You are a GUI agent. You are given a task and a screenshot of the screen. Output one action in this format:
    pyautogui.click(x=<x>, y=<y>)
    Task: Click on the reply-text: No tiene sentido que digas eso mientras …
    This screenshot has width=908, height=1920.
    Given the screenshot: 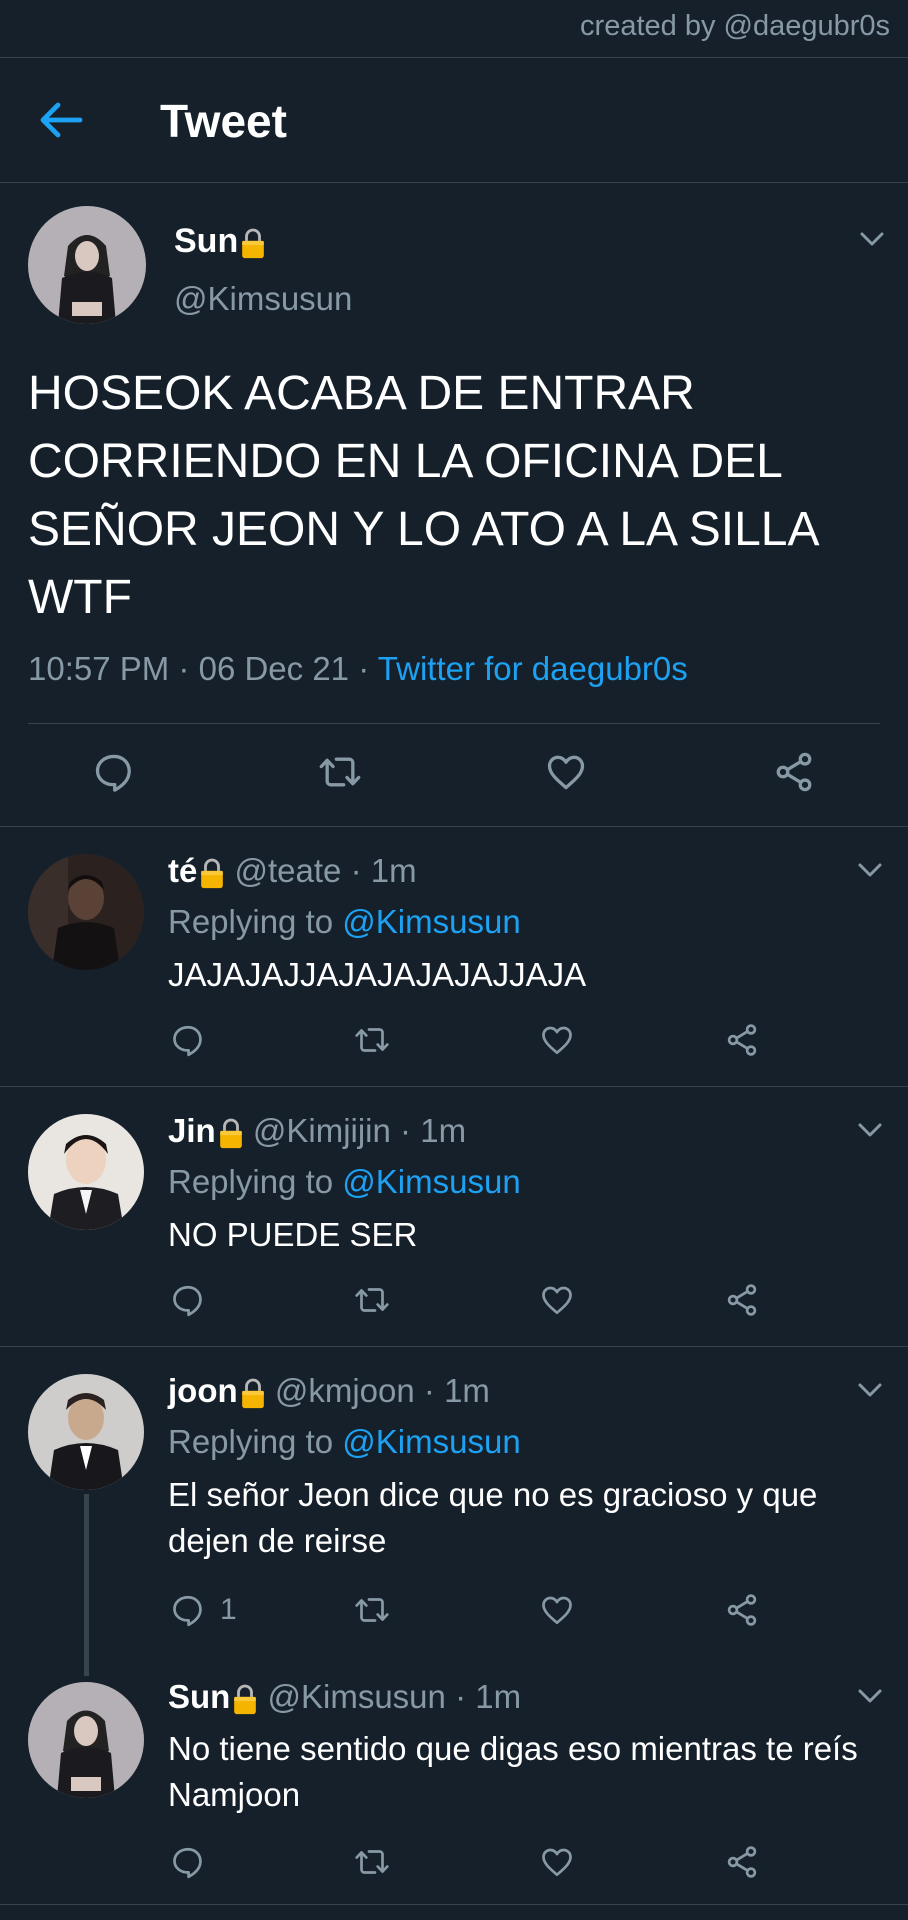 What is the action you would take?
    pyautogui.click(x=513, y=1771)
    